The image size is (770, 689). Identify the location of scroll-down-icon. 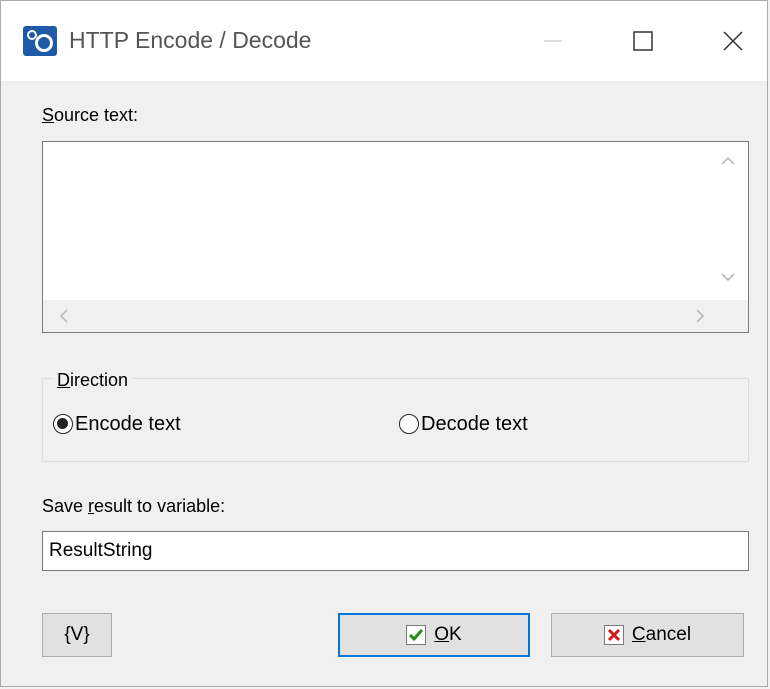
(728, 277).